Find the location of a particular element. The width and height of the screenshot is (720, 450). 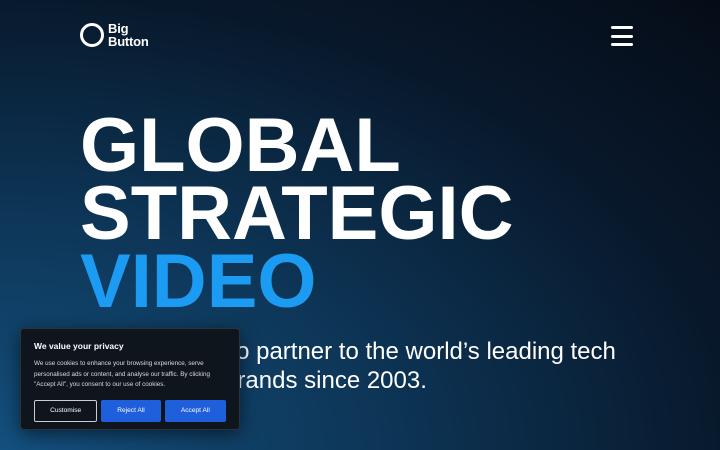

hamburger-menu-icon is located at coordinates (622, 36).